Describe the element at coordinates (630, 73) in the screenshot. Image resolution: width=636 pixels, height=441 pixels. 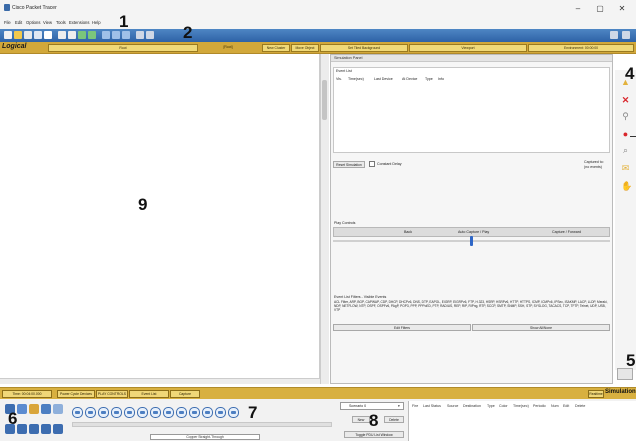
I see `callout-common-tools: 4` at that location.